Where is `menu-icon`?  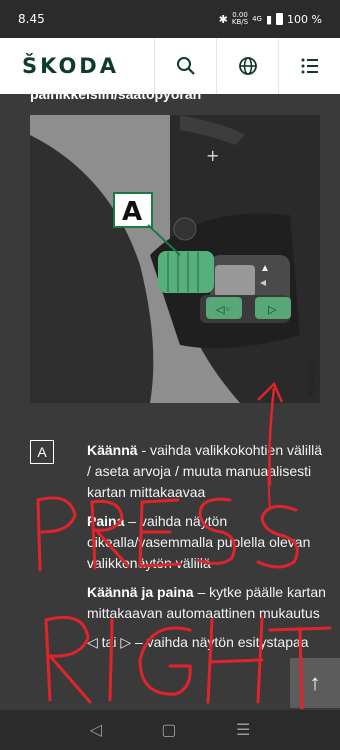
menu-icon is located at coordinates (309, 66).